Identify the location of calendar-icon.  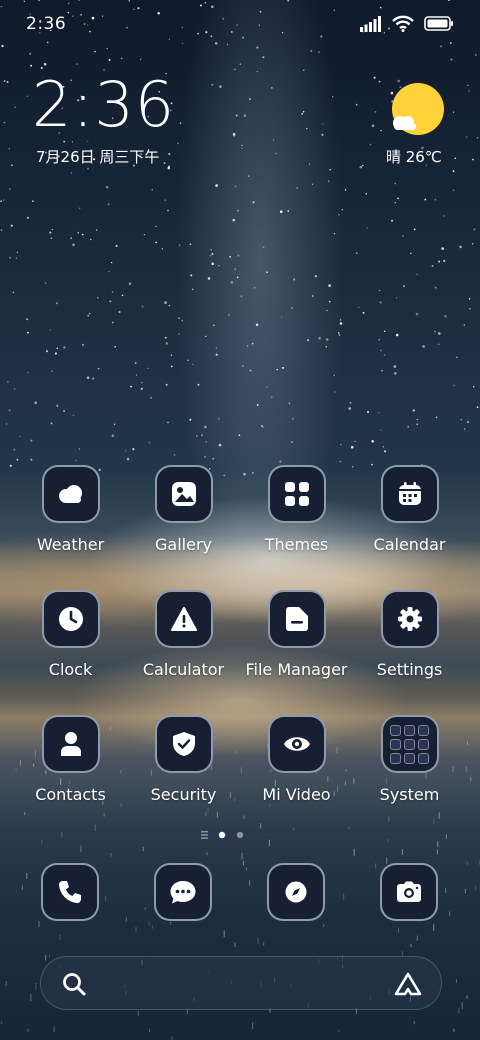
(409, 494).